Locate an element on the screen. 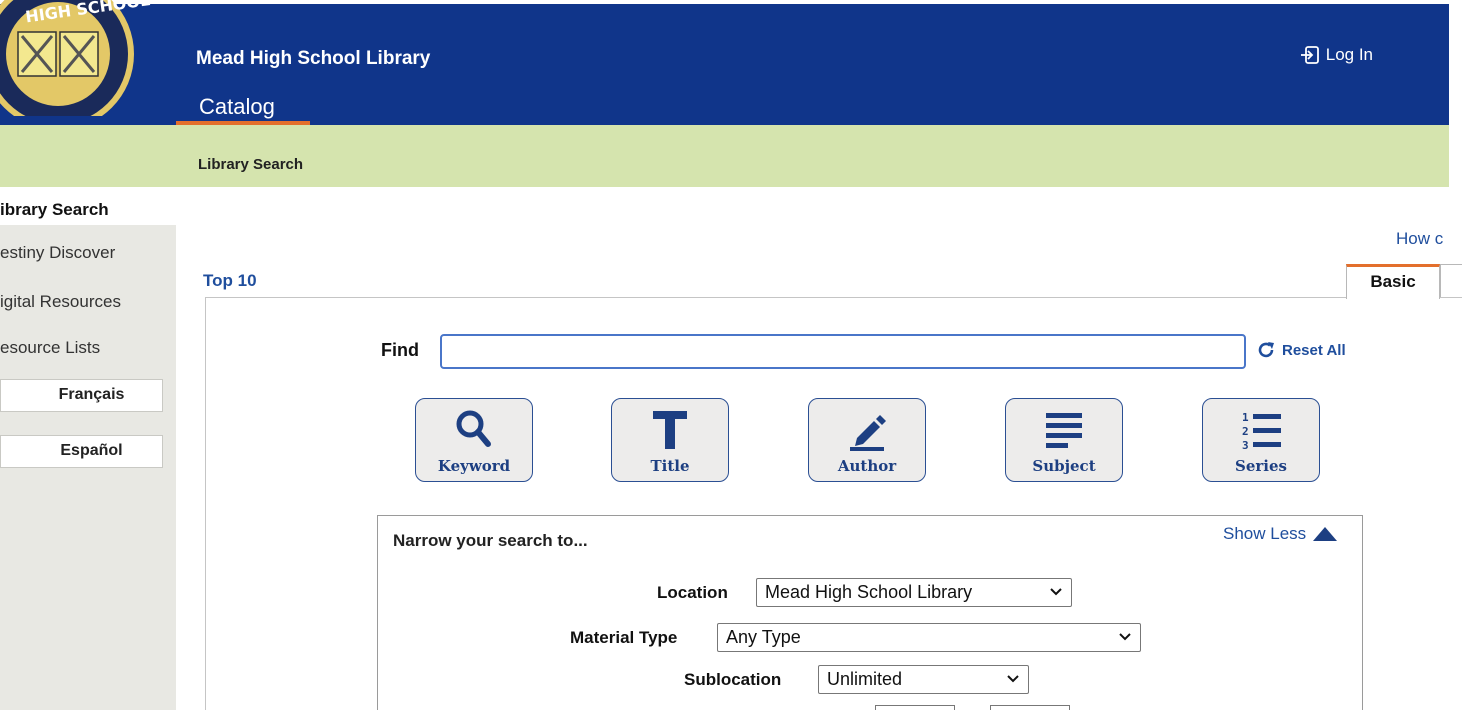 This screenshot has height=710, width=1462. subject-label: Subject is located at coordinates (1064, 466).